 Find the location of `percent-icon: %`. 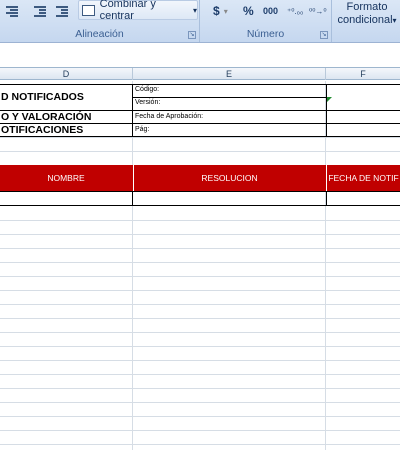

percent-icon: % is located at coordinates (248, 11).